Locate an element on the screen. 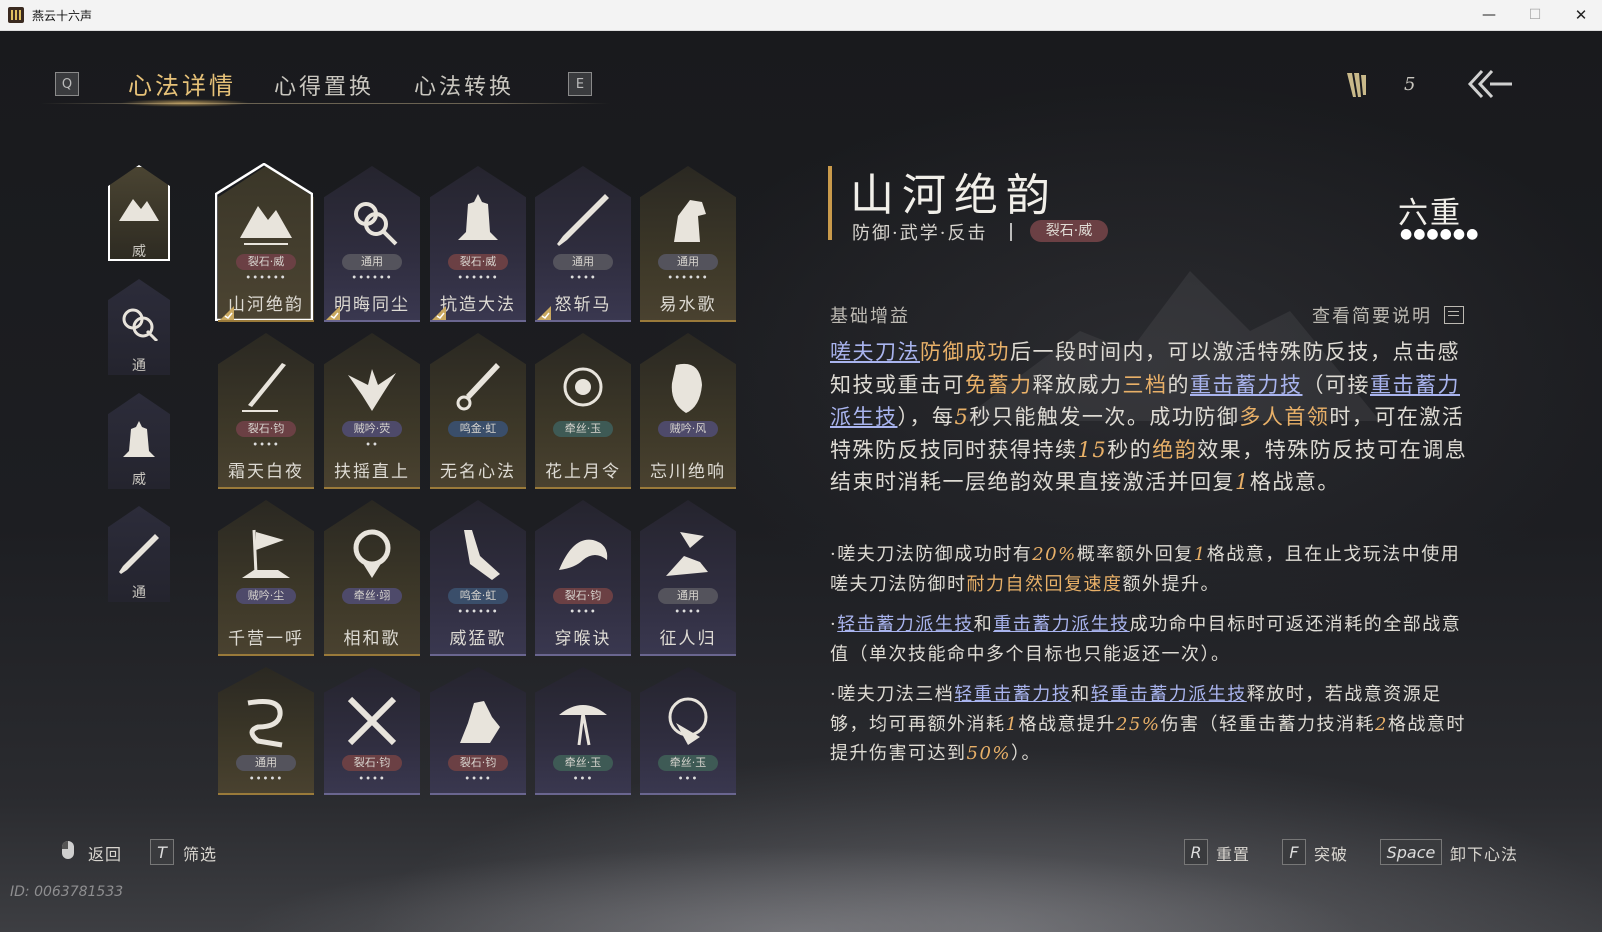 This screenshot has width=1602, height=932. reset-key: R is located at coordinates (1196, 852).